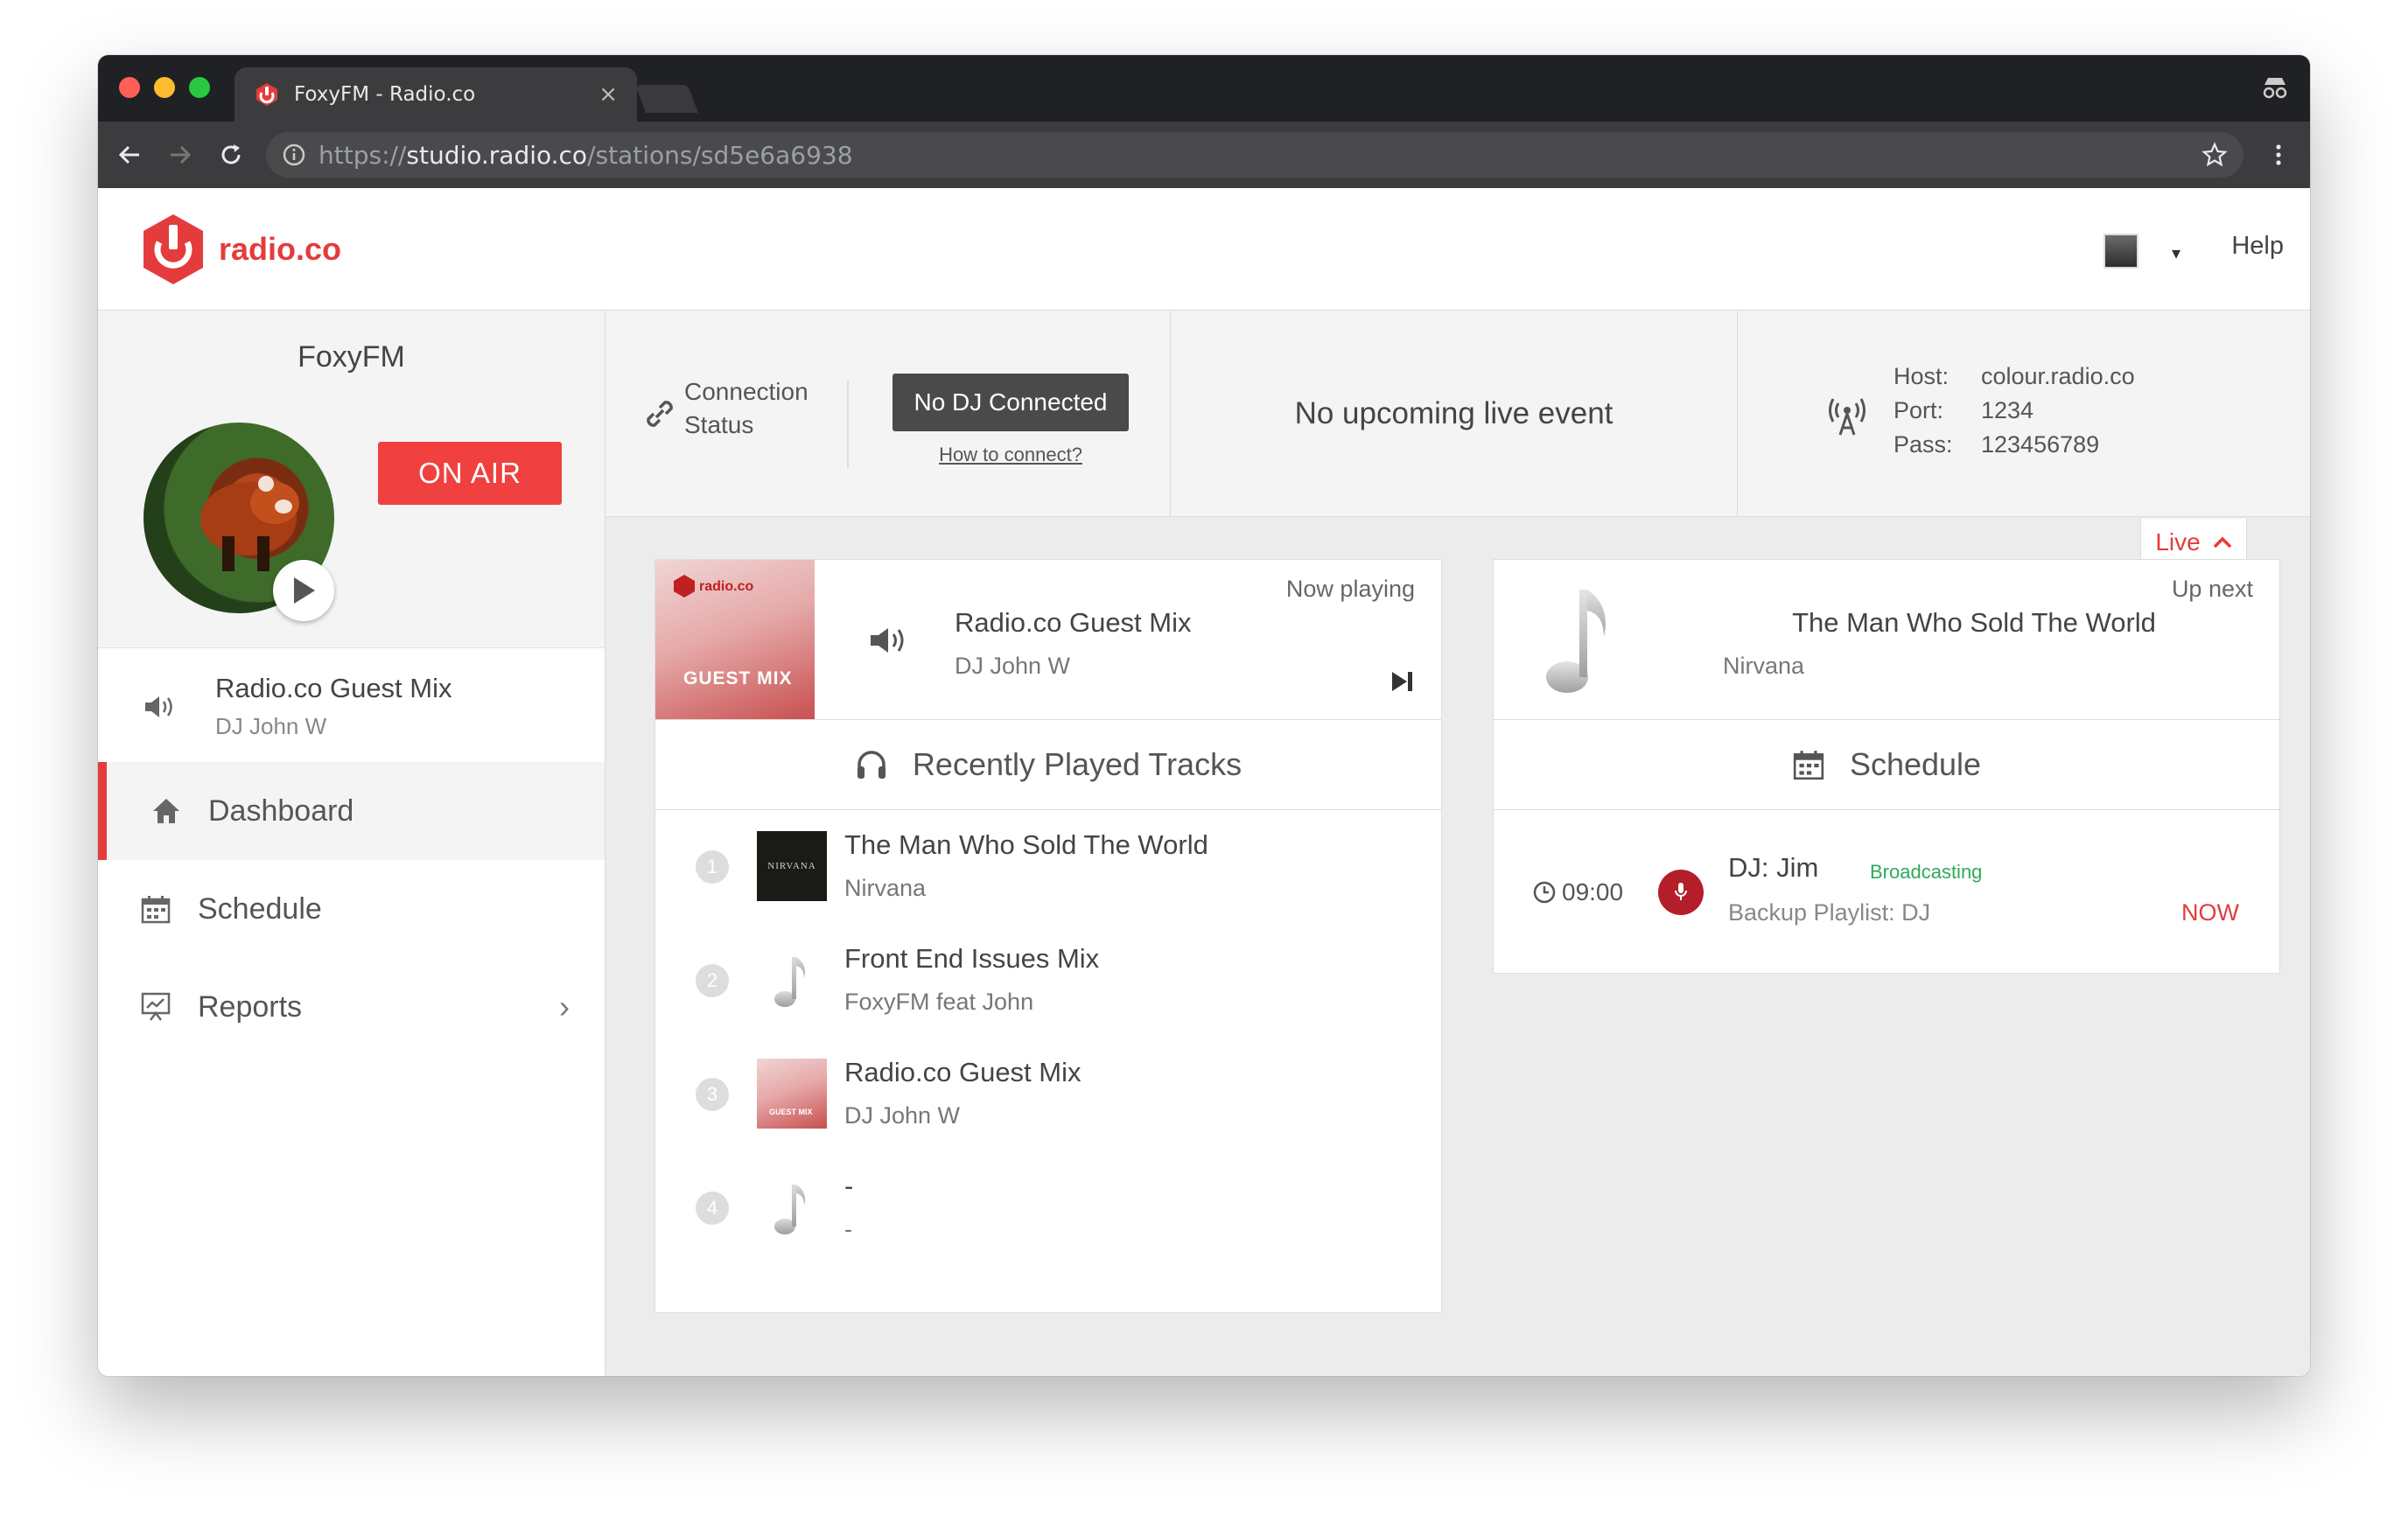  What do you see at coordinates (712, 1094) in the screenshot?
I see `track-number: 3` at bounding box center [712, 1094].